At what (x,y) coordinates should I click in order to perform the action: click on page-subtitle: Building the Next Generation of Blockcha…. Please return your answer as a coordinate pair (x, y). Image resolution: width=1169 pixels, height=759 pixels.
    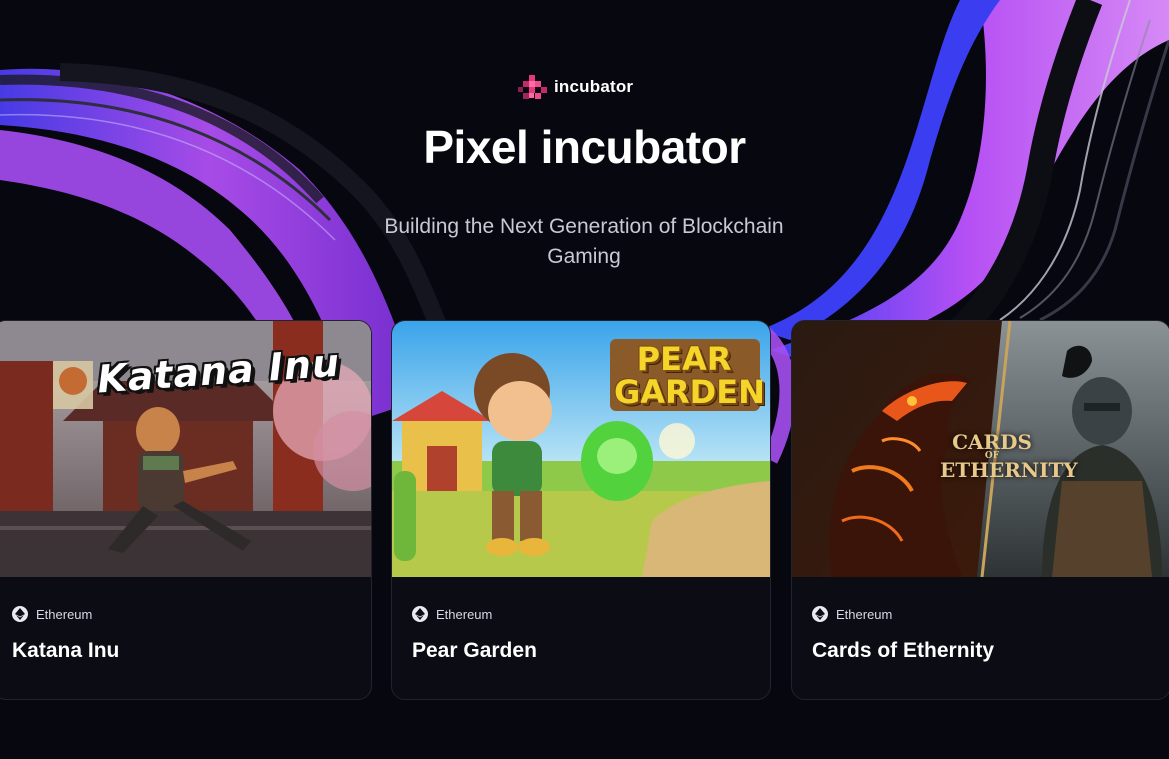
    Looking at the image, I should click on (584, 241).